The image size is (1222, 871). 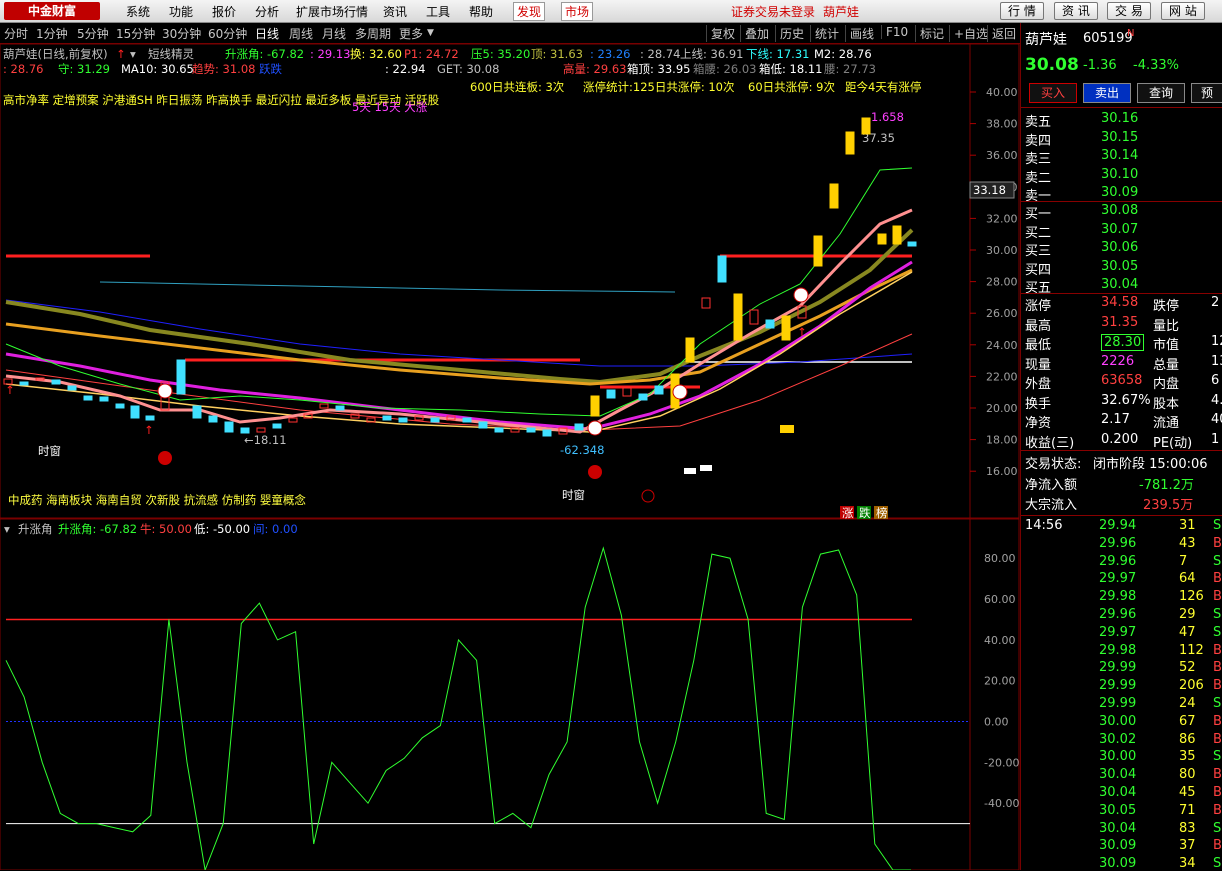 What do you see at coordinates (270, 69) in the screenshot?
I see `hdr-jump: 跃跌` at bounding box center [270, 69].